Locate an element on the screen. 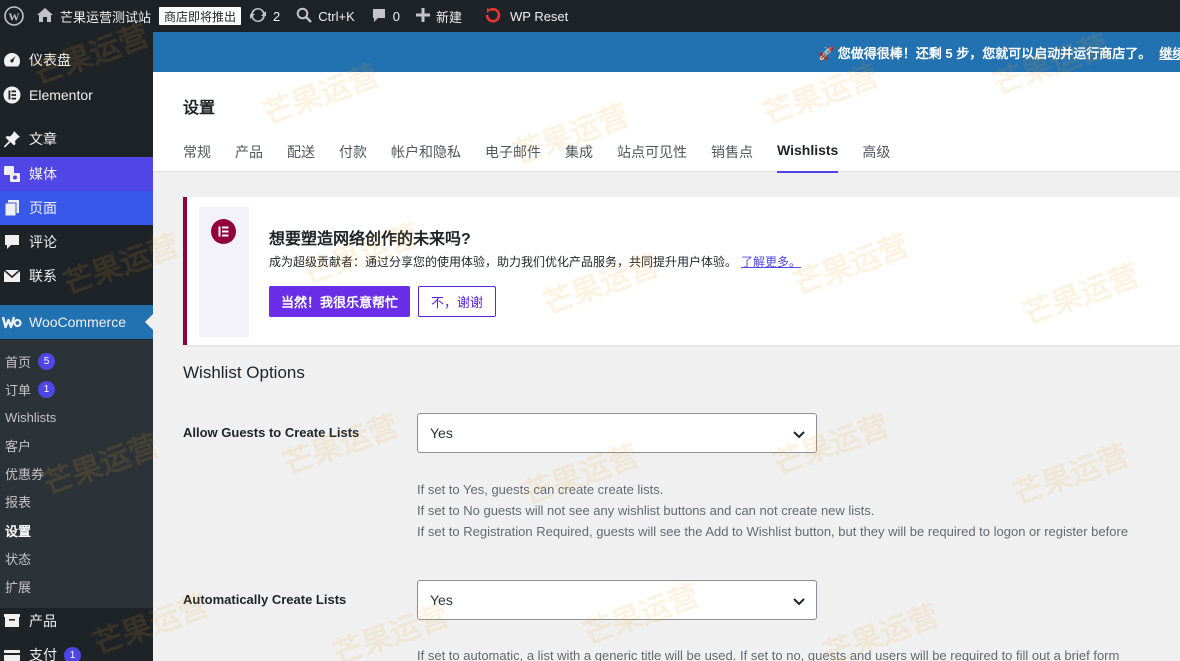 The height and width of the screenshot is (661, 1180). sidebar-item-label: 联系 is located at coordinates (43, 276).